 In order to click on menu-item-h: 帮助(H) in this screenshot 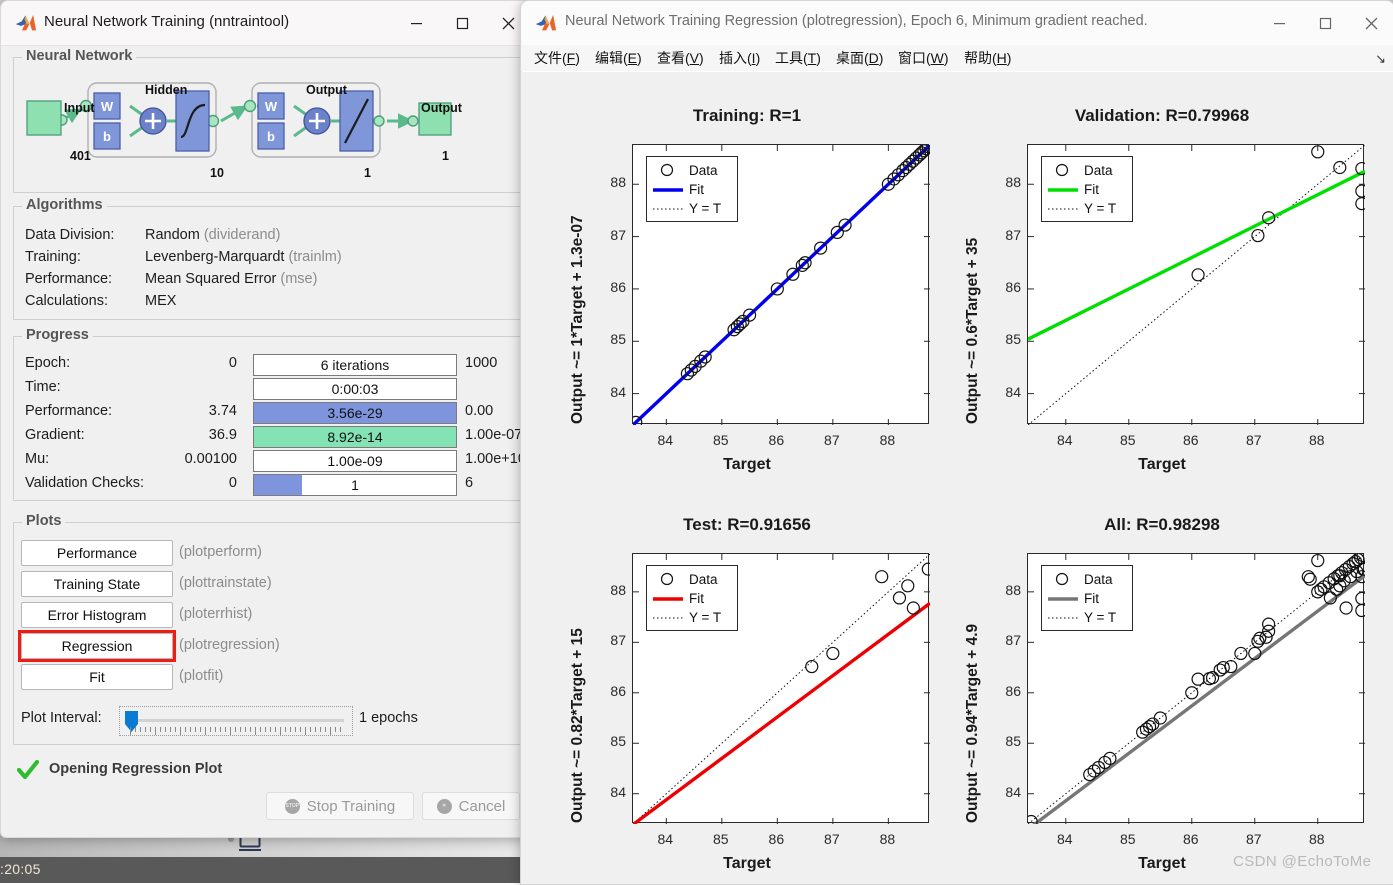, I will do `click(987, 58)`.